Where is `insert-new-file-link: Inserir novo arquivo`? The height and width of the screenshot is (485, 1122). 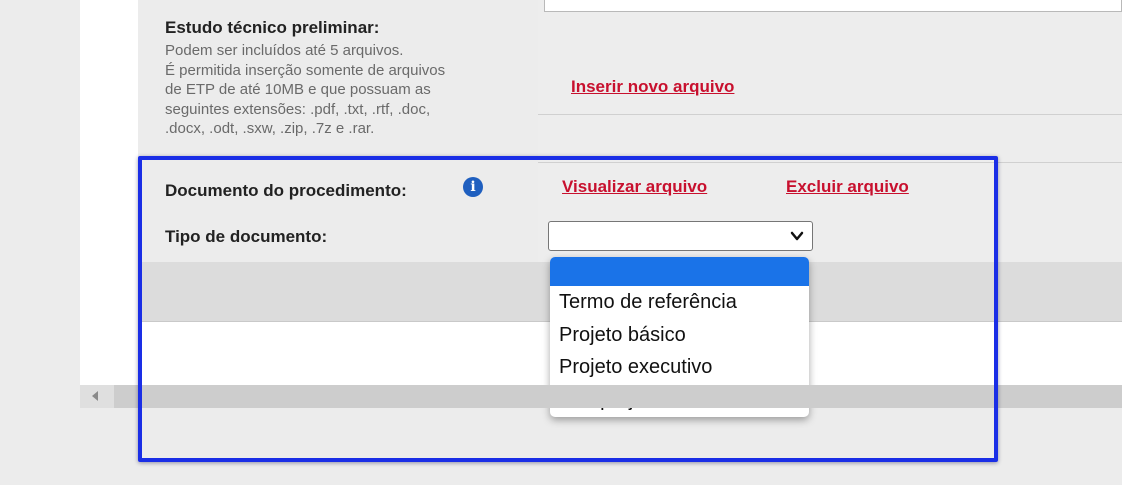
insert-new-file-link: Inserir novo arquivo is located at coordinates (652, 87).